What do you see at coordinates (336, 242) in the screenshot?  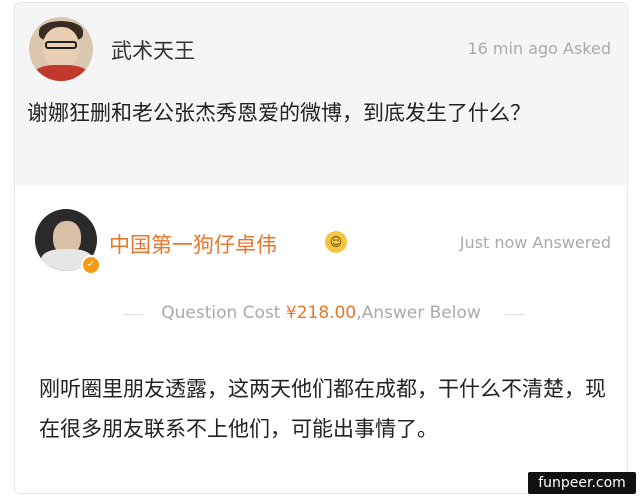 I see `laughing-emoji-icon: ☺` at bounding box center [336, 242].